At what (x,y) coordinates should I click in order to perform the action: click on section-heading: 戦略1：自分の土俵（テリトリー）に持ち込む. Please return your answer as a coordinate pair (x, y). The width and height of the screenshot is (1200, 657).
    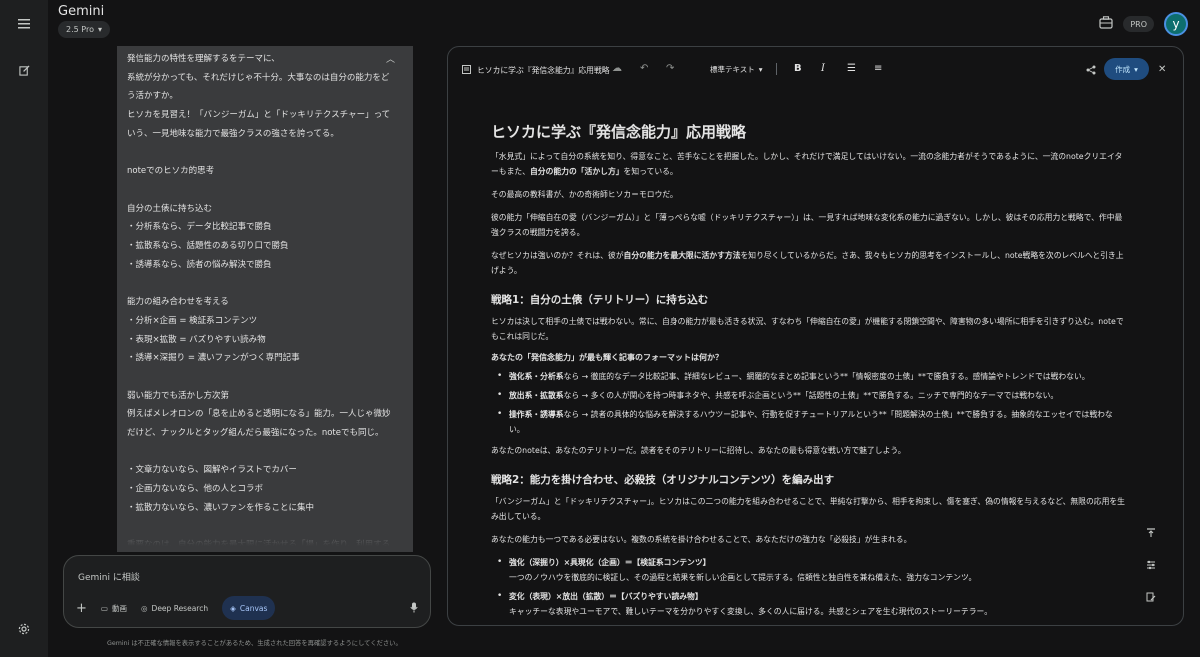
    Looking at the image, I should click on (600, 300).